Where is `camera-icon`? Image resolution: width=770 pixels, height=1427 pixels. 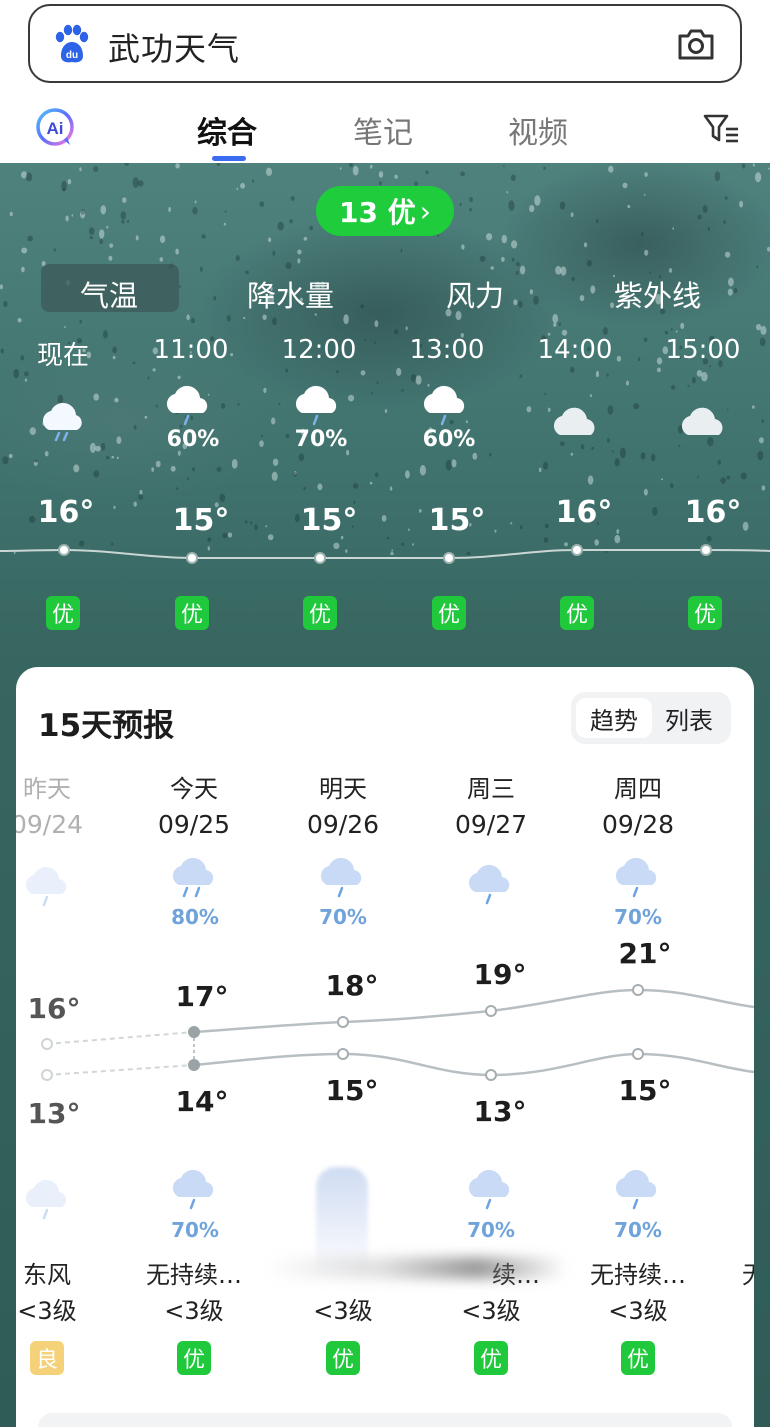 camera-icon is located at coordinates (696, 44).